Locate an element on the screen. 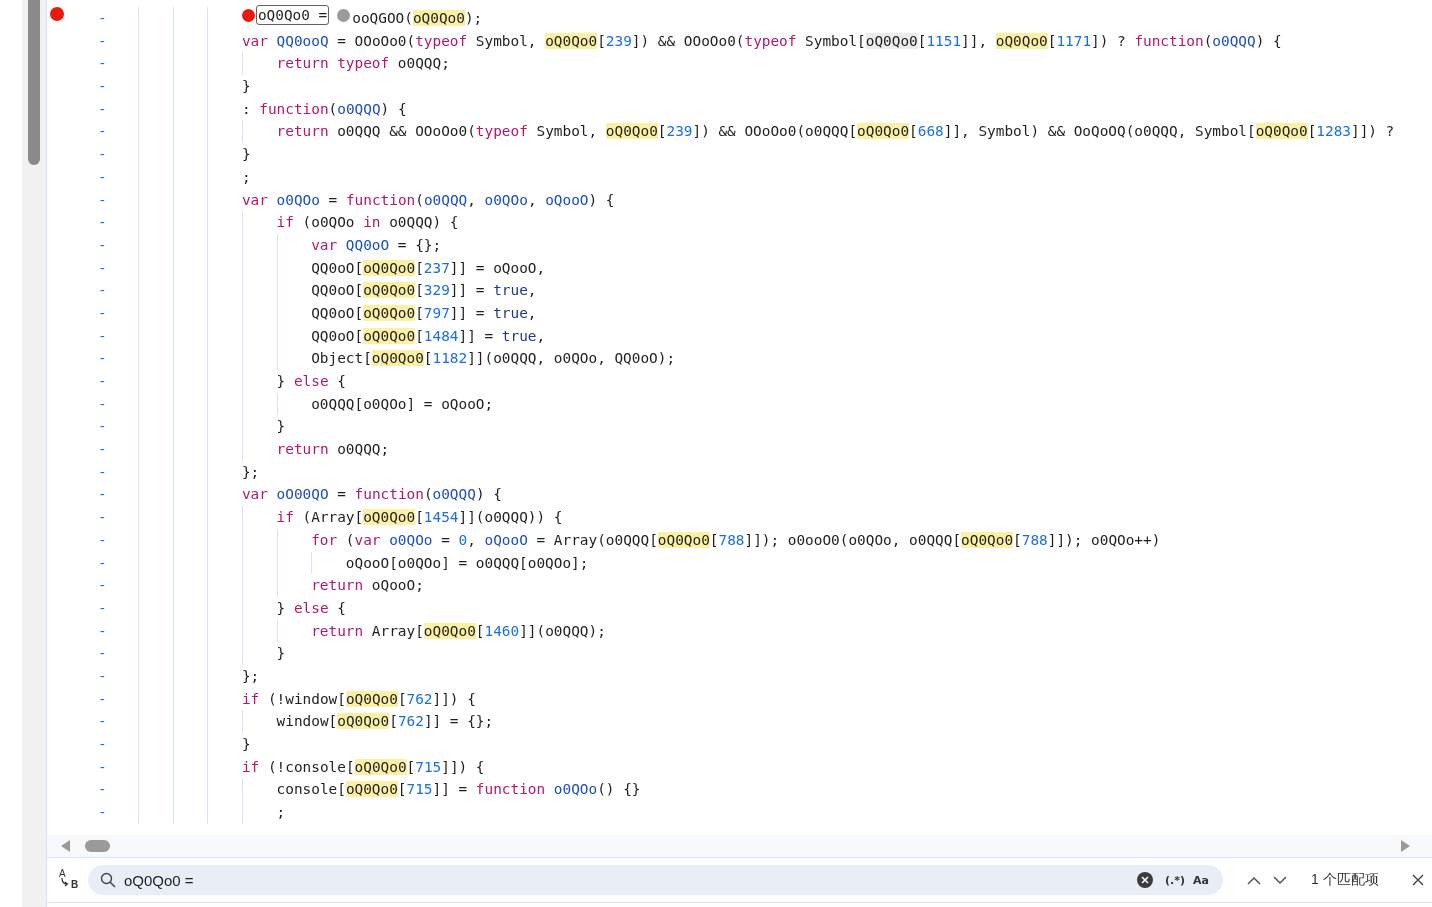 The height and width of the screenshot is (907, 1432). code-line: var QQ0oO = {}; is located at coordinates (376, 245).